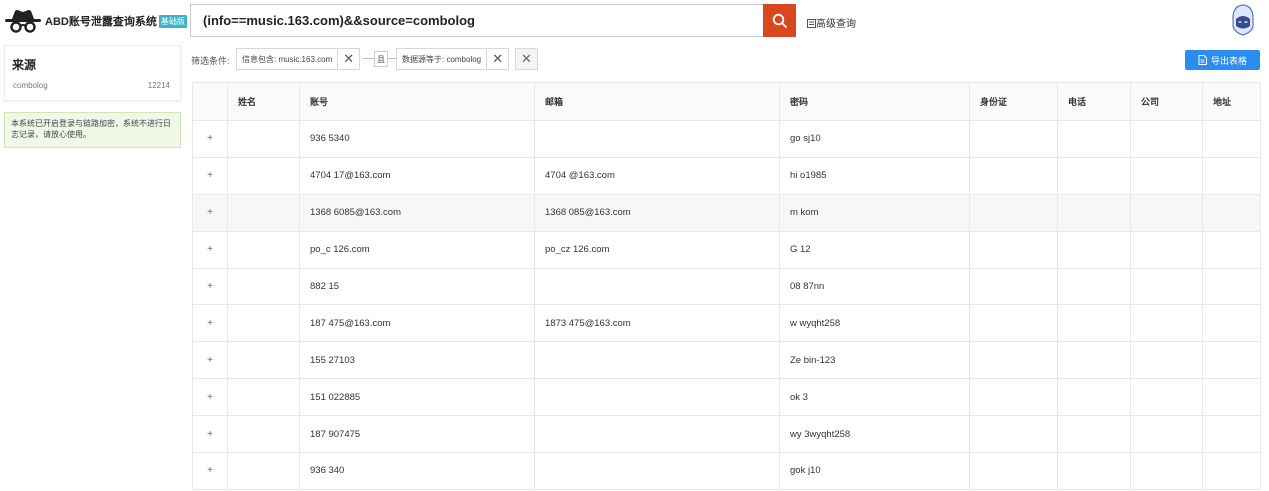  What do you see at coordinates (417, 101) in the screenshot?
I see `col-header-account: 账号` at bounding box center [417, 101].